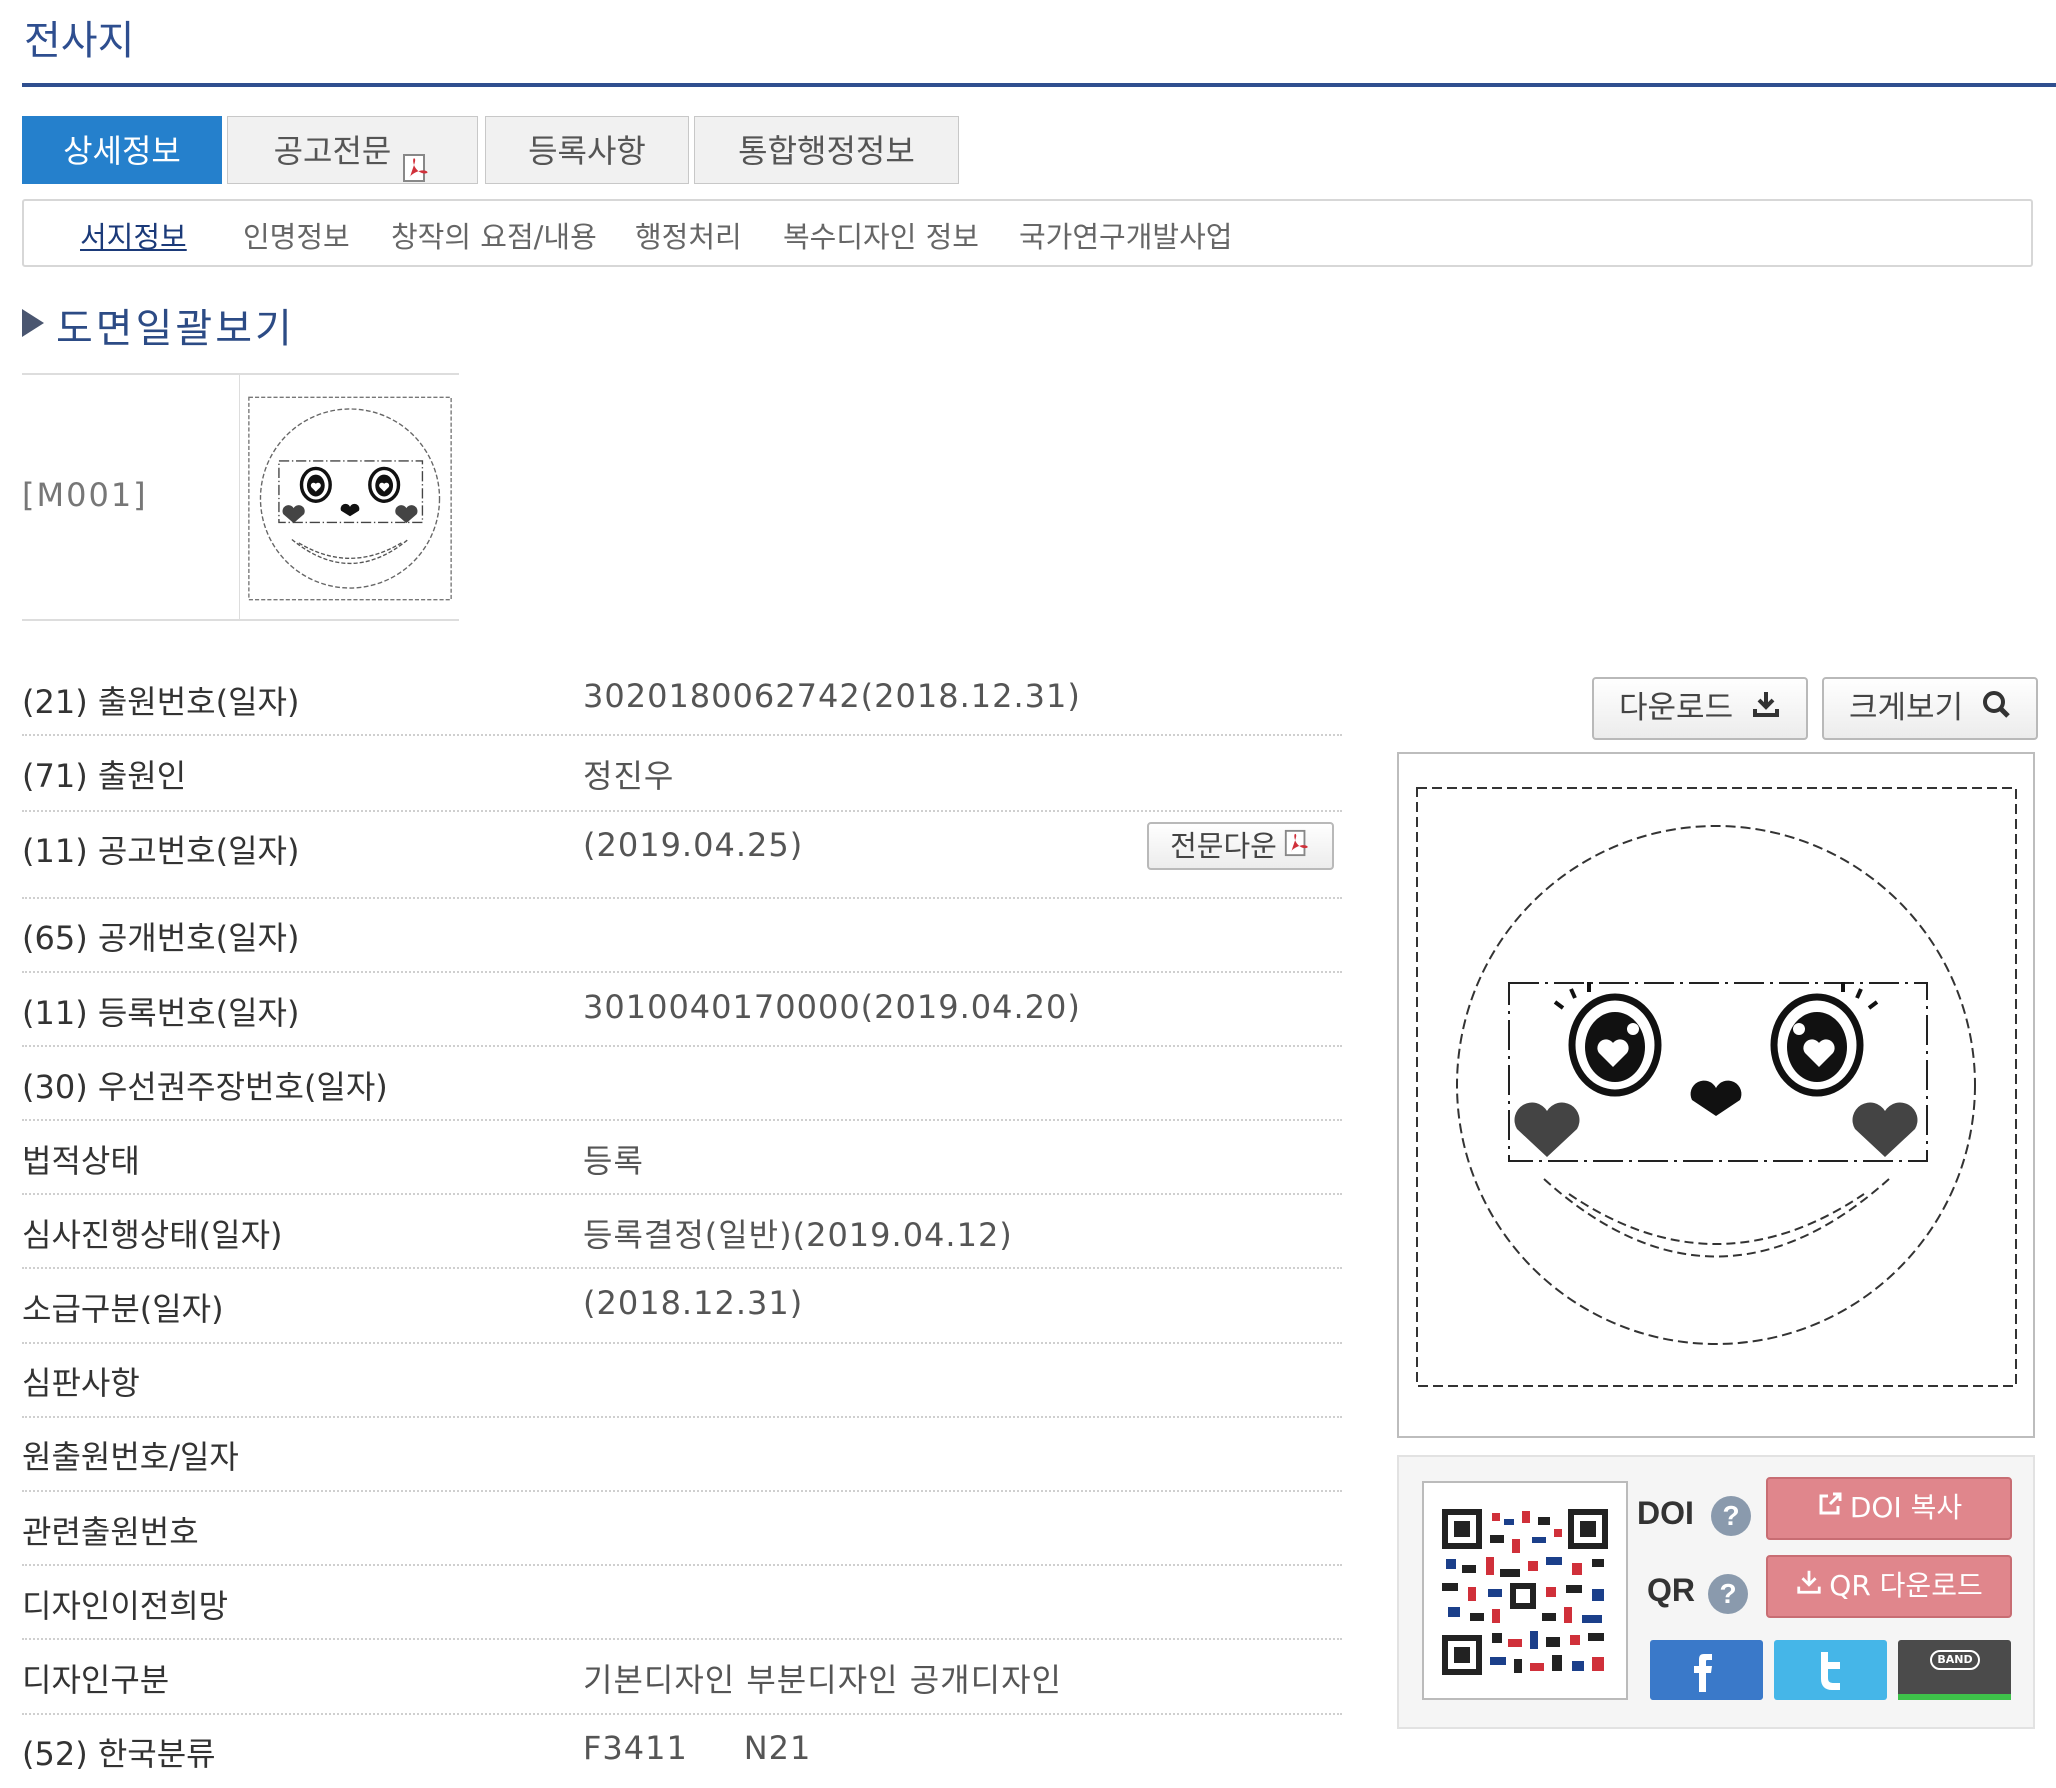 This screenshot has width=2056, height=1788. Describe the element at coordinates (296, 235) in the screenshot. I see `subnav-person-info: 인명정보` at that location.